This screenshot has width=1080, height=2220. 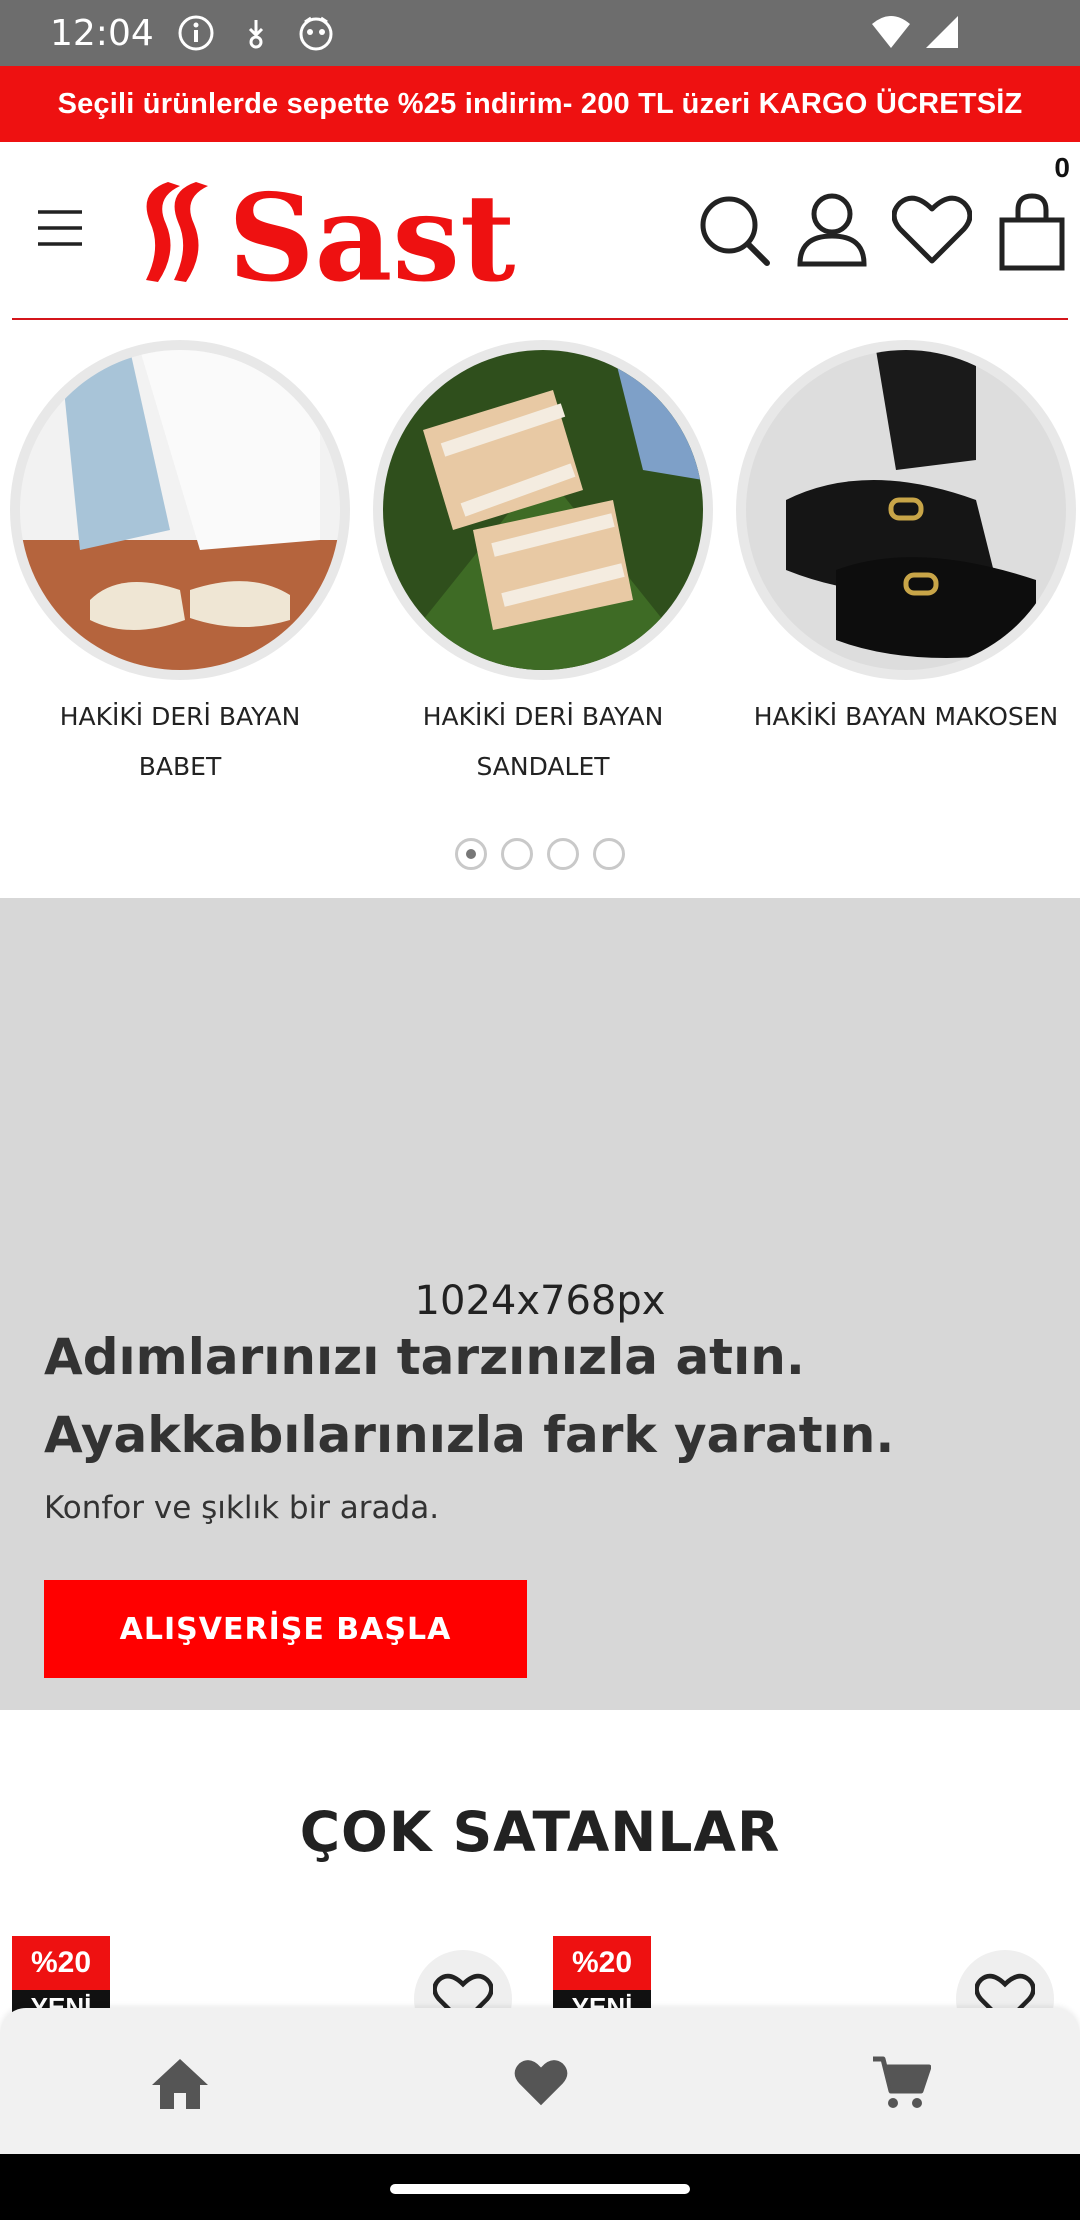 I want to click on cart-count: 0, so click(x=1062, y=167).